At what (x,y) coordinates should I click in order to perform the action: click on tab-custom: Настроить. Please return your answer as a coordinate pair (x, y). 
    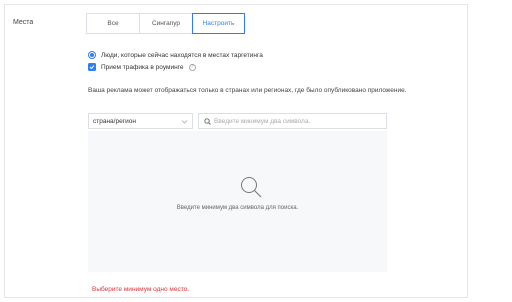
    Looking at the image, I should click on (218, 23).